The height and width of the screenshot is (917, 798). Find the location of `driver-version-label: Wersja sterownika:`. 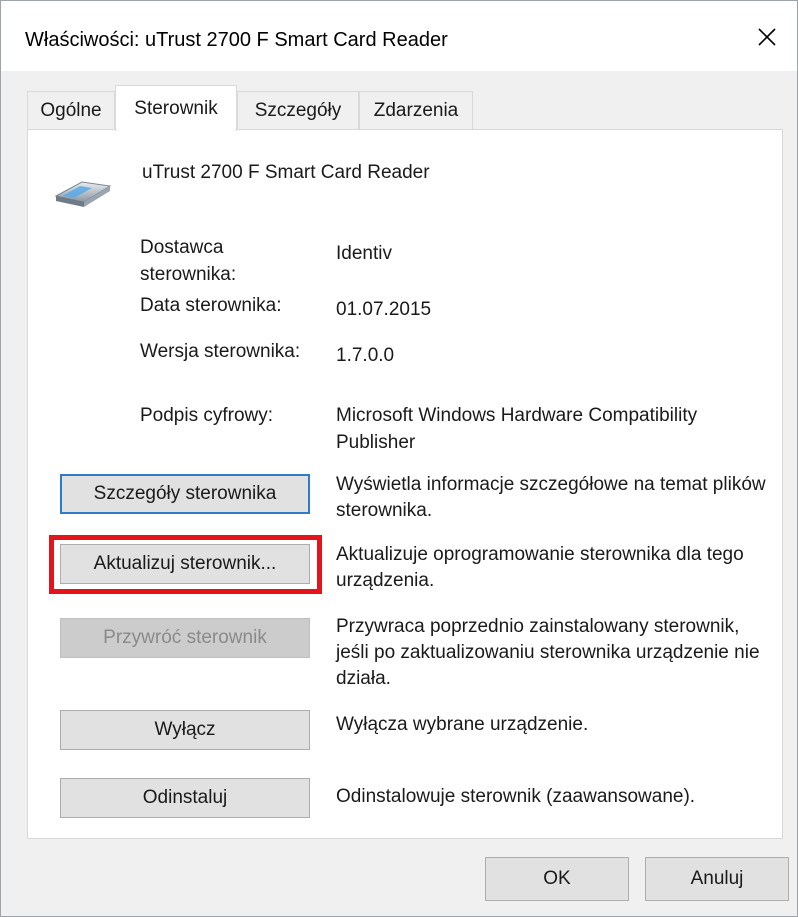

driver-version-label: Wersja sterownika: is located at coordinates (220, 351).